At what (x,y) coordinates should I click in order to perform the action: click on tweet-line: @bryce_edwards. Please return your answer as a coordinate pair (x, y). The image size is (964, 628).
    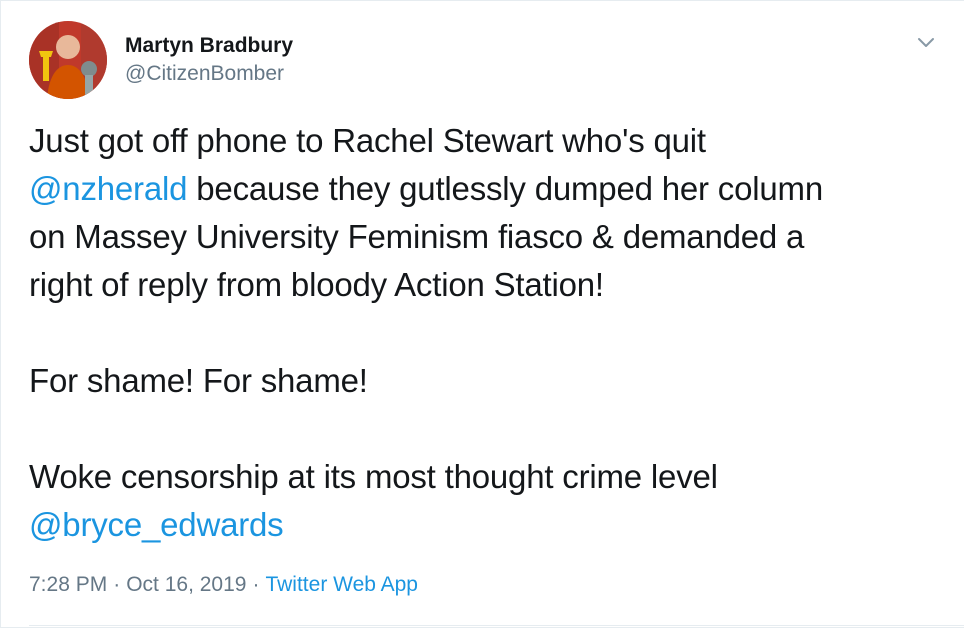
    Looking at the image, I should click on (489, 525).